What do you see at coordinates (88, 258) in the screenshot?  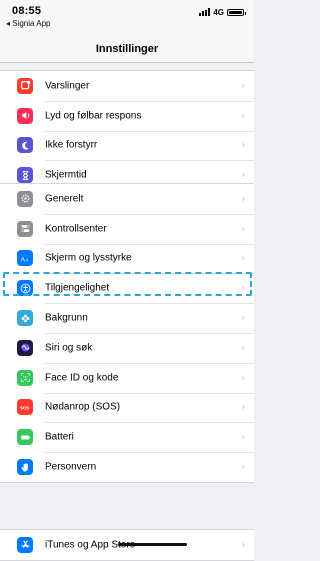 I see `settings-row-label: Skjerm og lysstyrke` at bounding box center [88, 258].